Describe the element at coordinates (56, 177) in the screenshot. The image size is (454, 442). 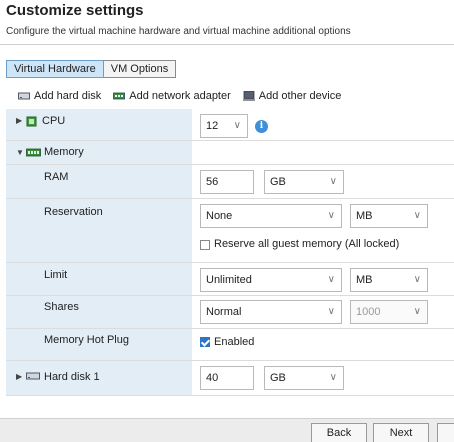
I see `ram-label: RAM` at that location.